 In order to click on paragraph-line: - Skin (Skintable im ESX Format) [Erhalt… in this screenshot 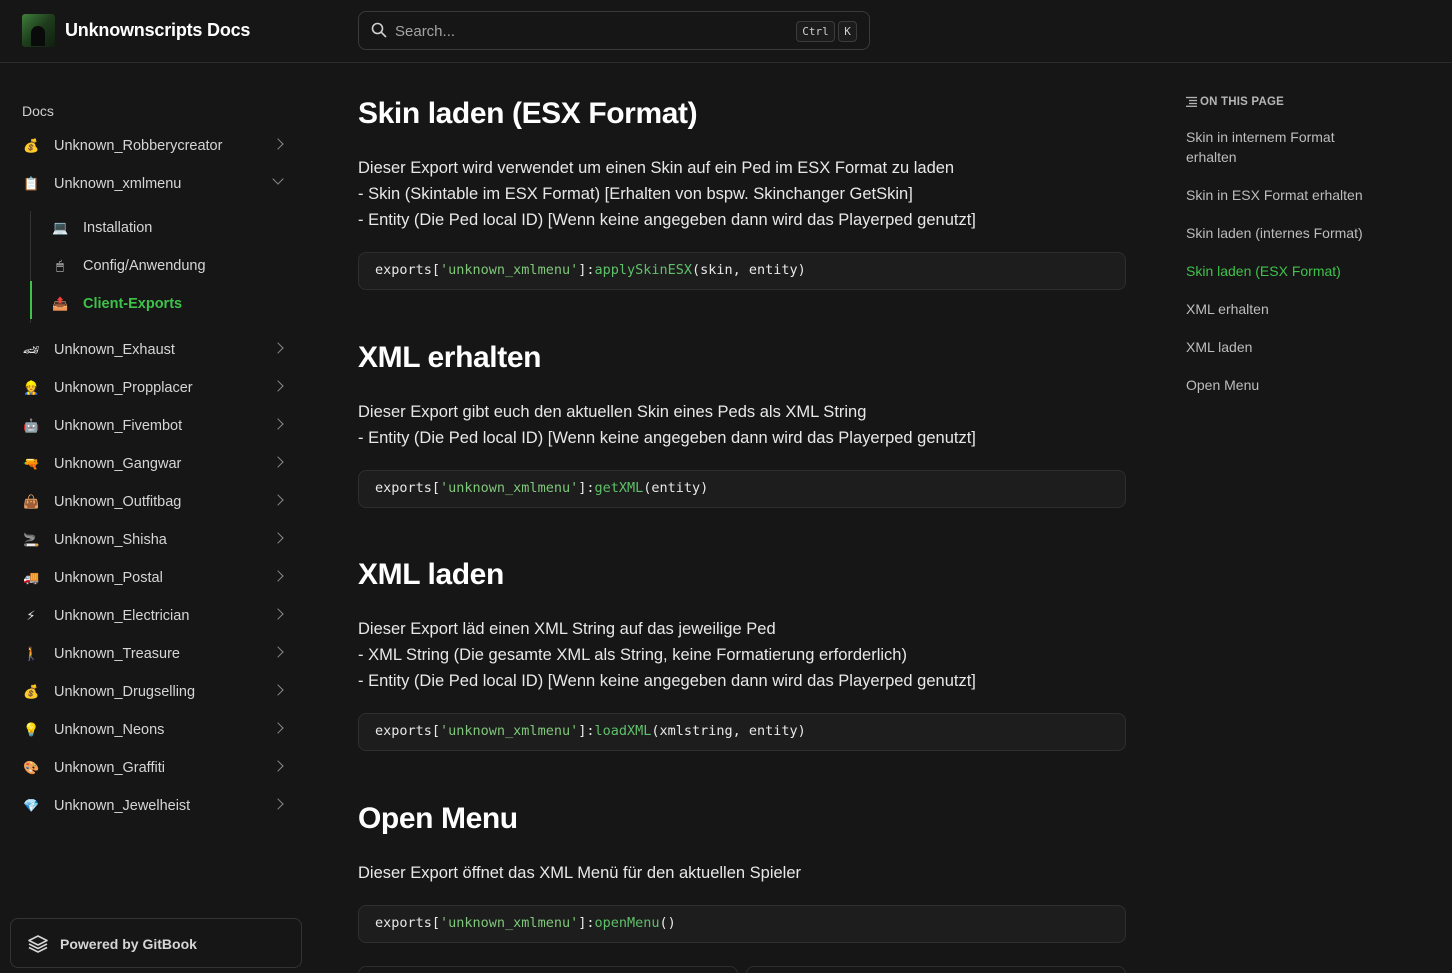, I will do `click(635, 194)`.